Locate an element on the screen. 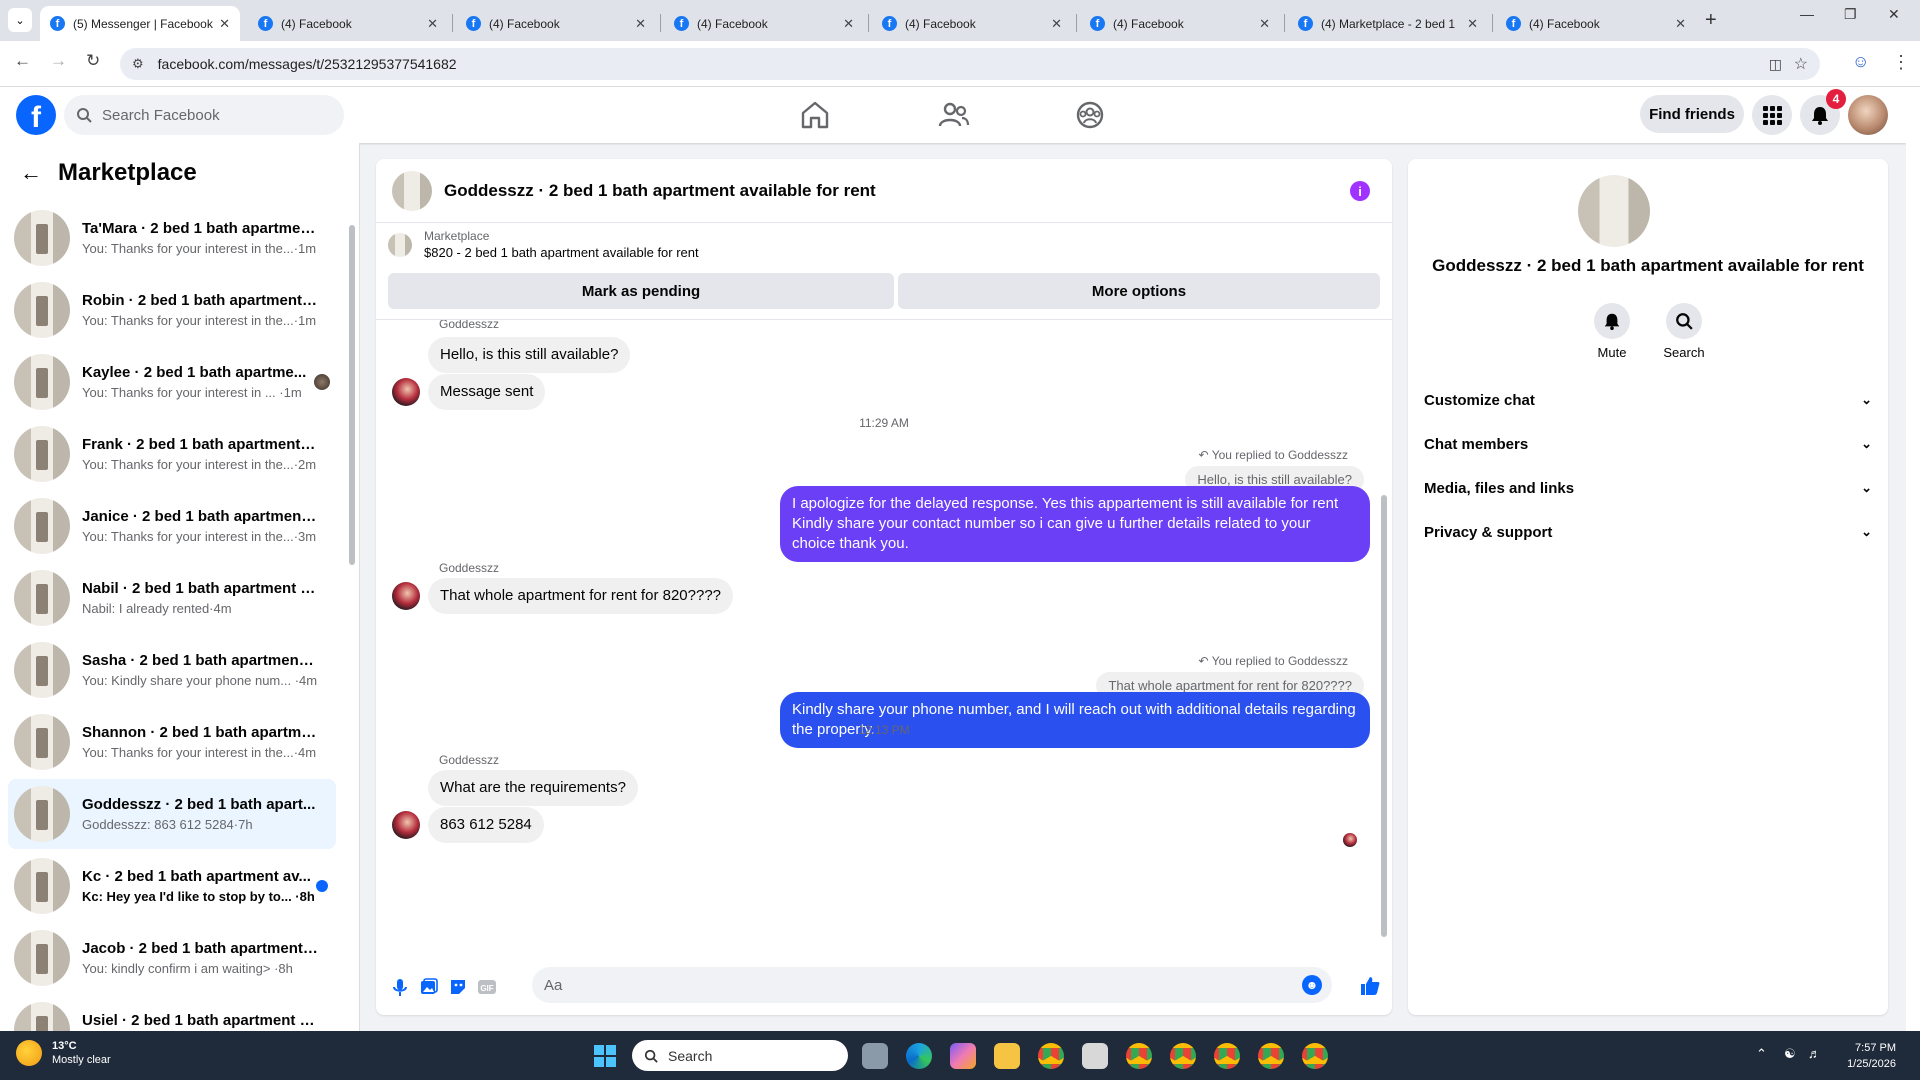 This screenshot has width=1920, height=1080. conversation-info-icon: i is located at coordinates (1360, 191).